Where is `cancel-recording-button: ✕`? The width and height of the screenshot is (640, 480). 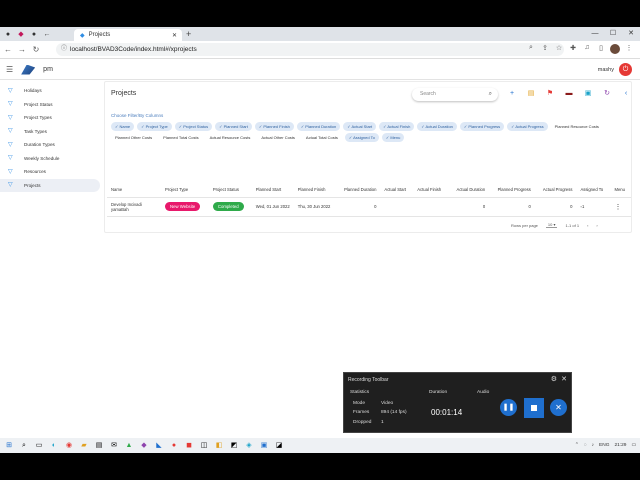 cancel-recording-button: ✕ is located at coordinates (558, 407).